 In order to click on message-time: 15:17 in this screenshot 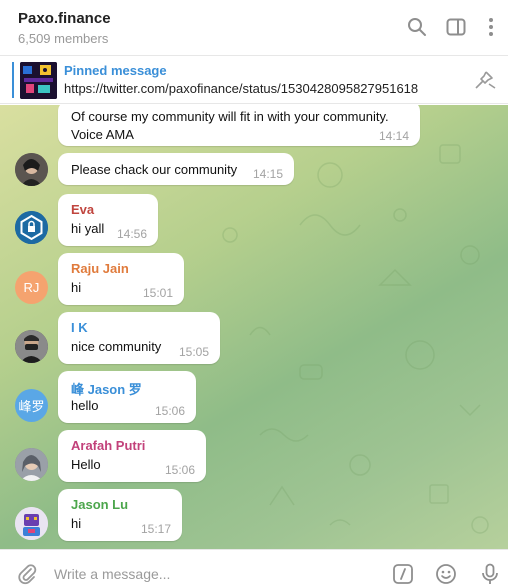, I will do `click(155, 529)`.